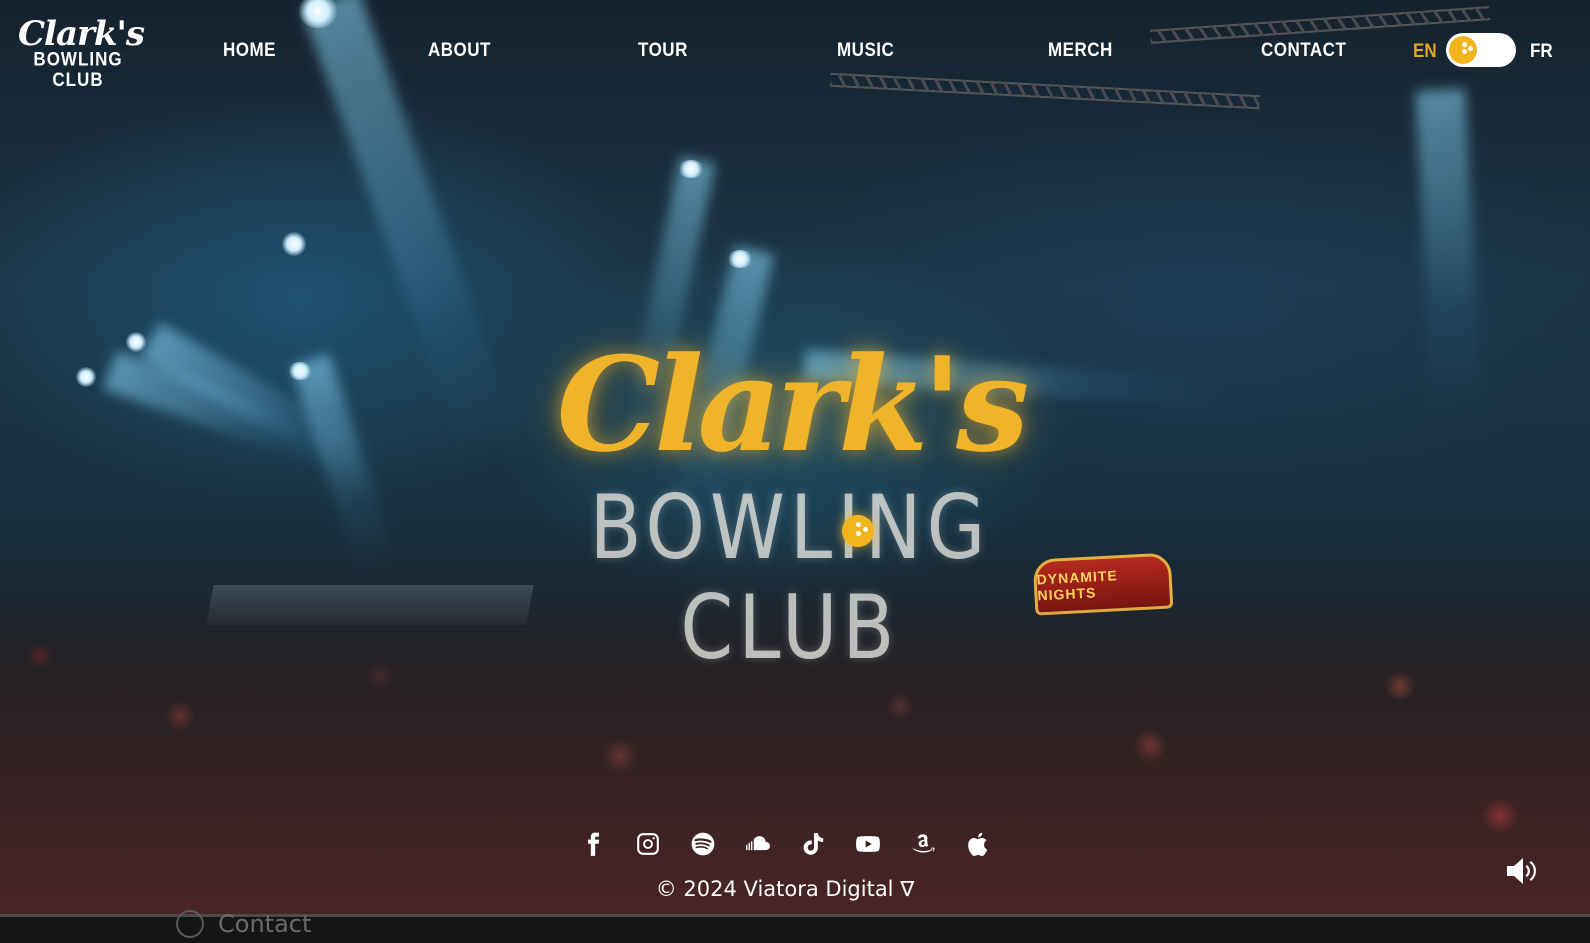 Image resolution: width=1590 pixels, height=943 pixels. What do you see at coordinates (785, 889) in the screenshot?
I see `copyright-text: © 2024 Viatora Digital ∇` at bounding box center [785, 889].